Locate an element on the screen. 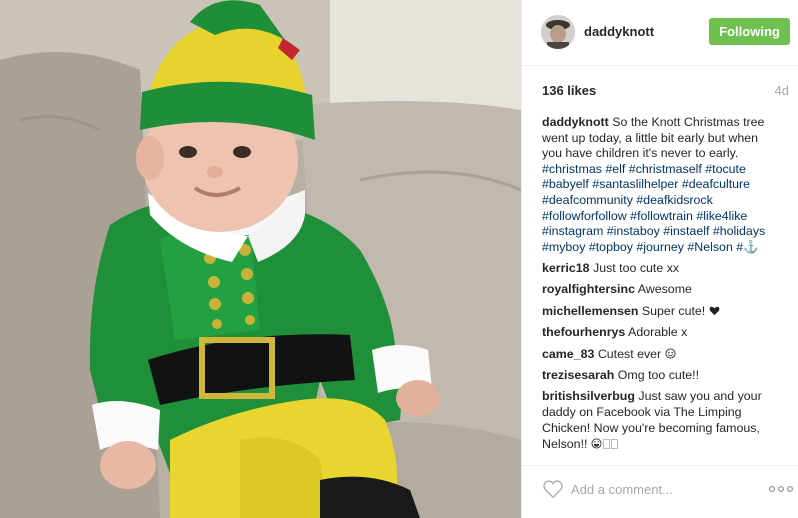  hashtag-link: #instaelf is located at coordinates (686, 231).